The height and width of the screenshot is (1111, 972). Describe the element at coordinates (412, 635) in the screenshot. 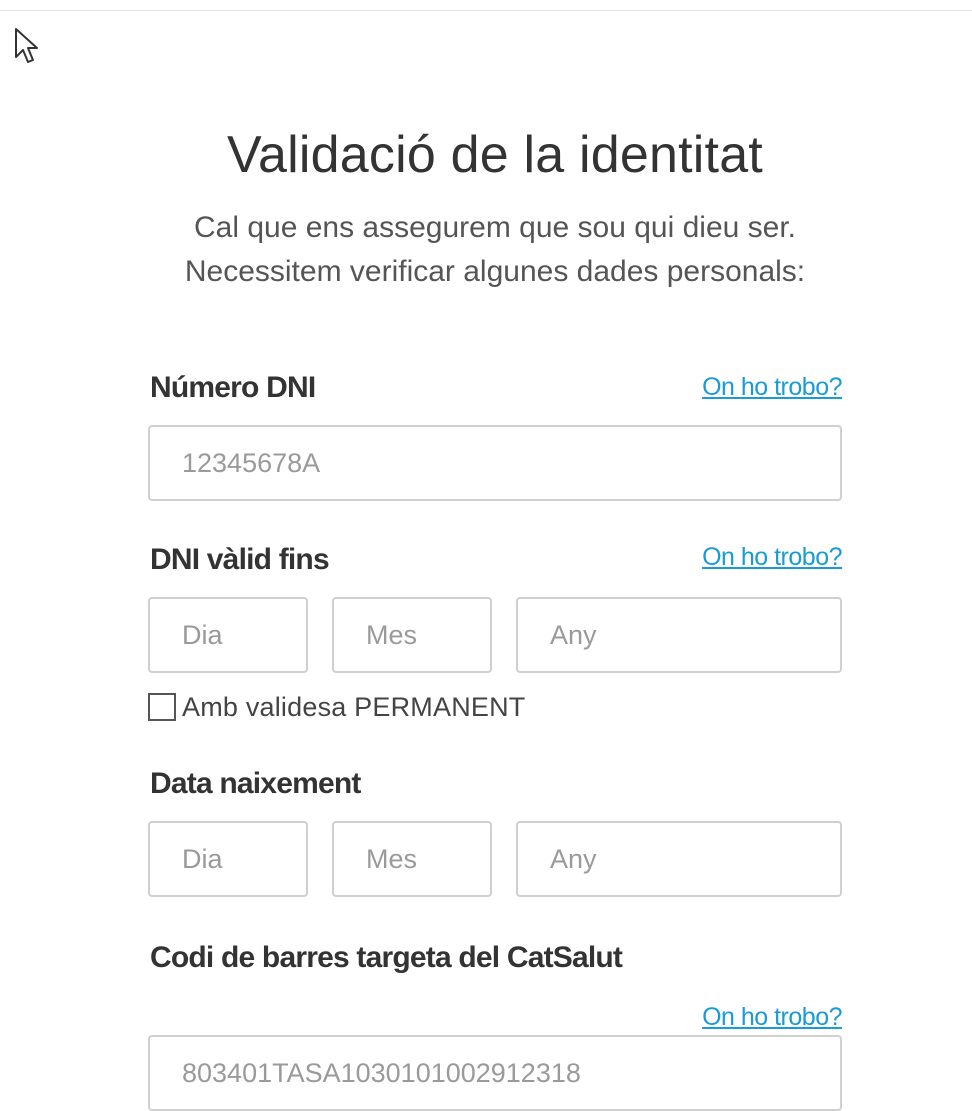

I see `dni-valid-month-input` at that location.